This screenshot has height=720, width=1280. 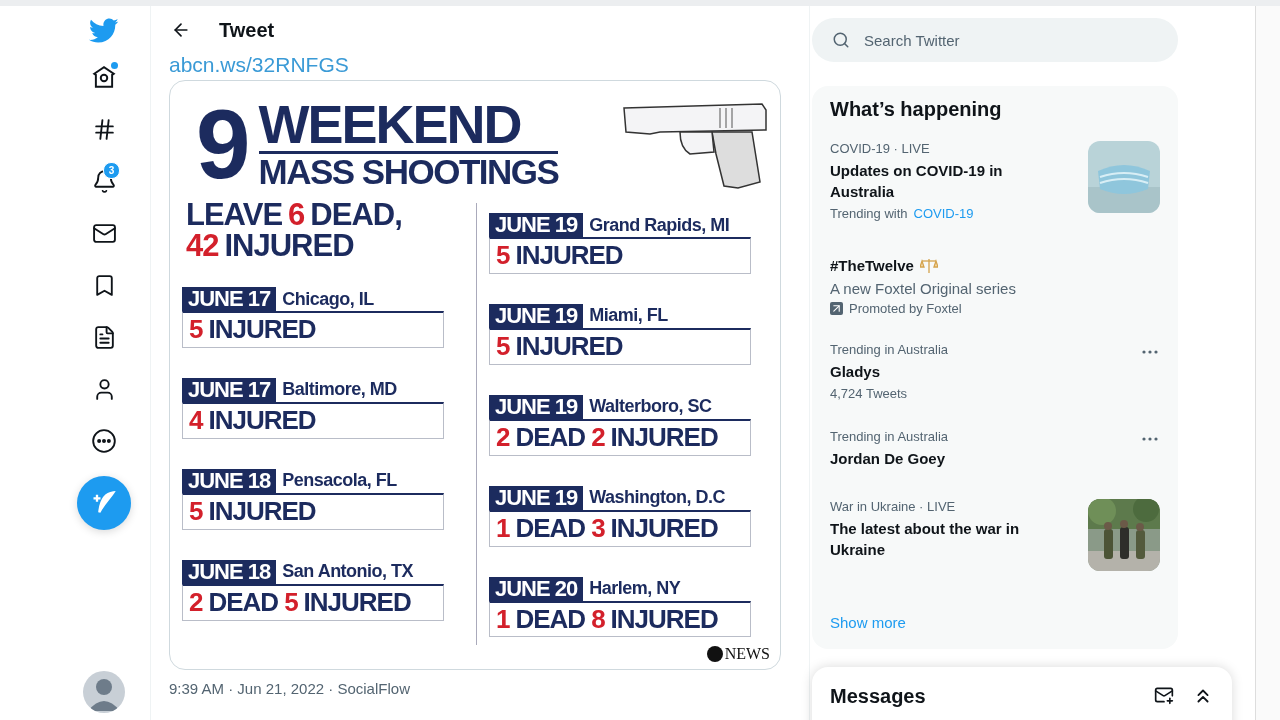 What do you see at coordinates (234, 214) in the screenshot?
I see `summary-label: LEAVE` at bounding box center [234, 214].